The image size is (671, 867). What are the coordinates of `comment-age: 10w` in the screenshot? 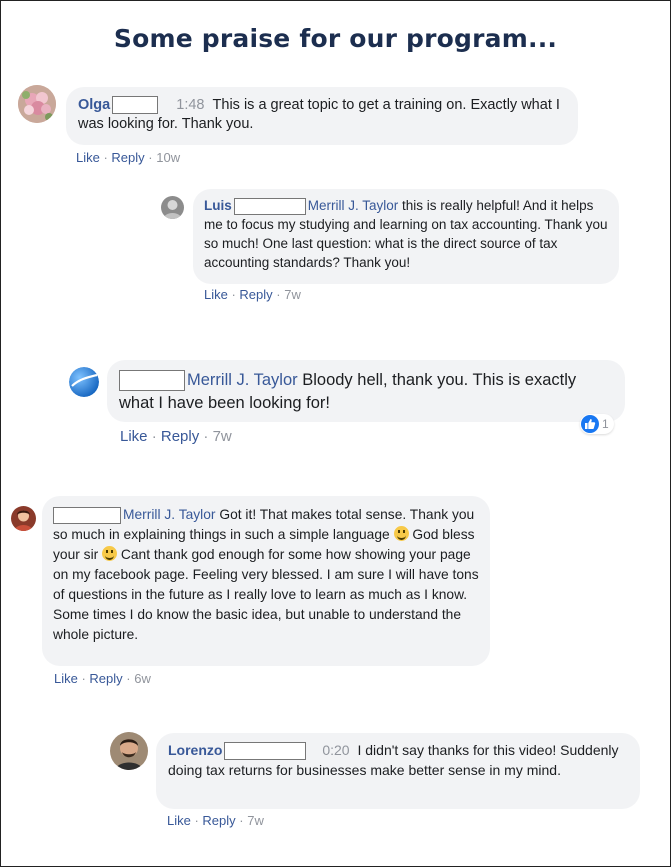 It's located at (168, 157).